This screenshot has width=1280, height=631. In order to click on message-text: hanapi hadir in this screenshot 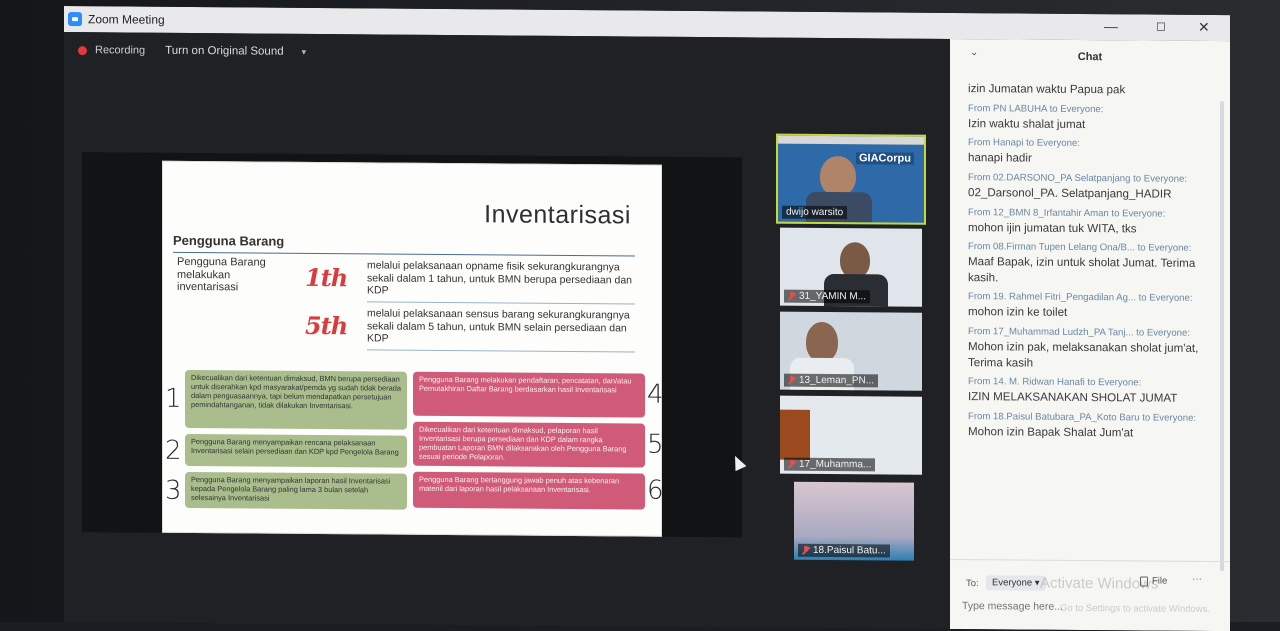, I will do `click(1000, 158)`.